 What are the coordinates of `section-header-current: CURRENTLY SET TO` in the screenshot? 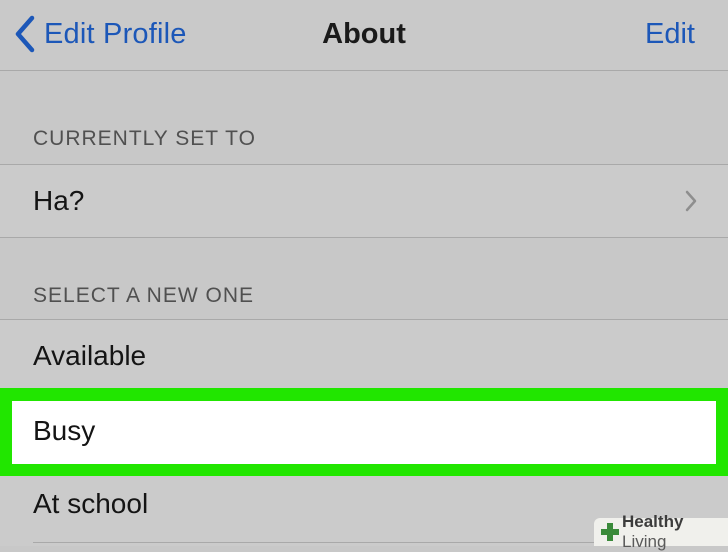 It's located at (144, 138).